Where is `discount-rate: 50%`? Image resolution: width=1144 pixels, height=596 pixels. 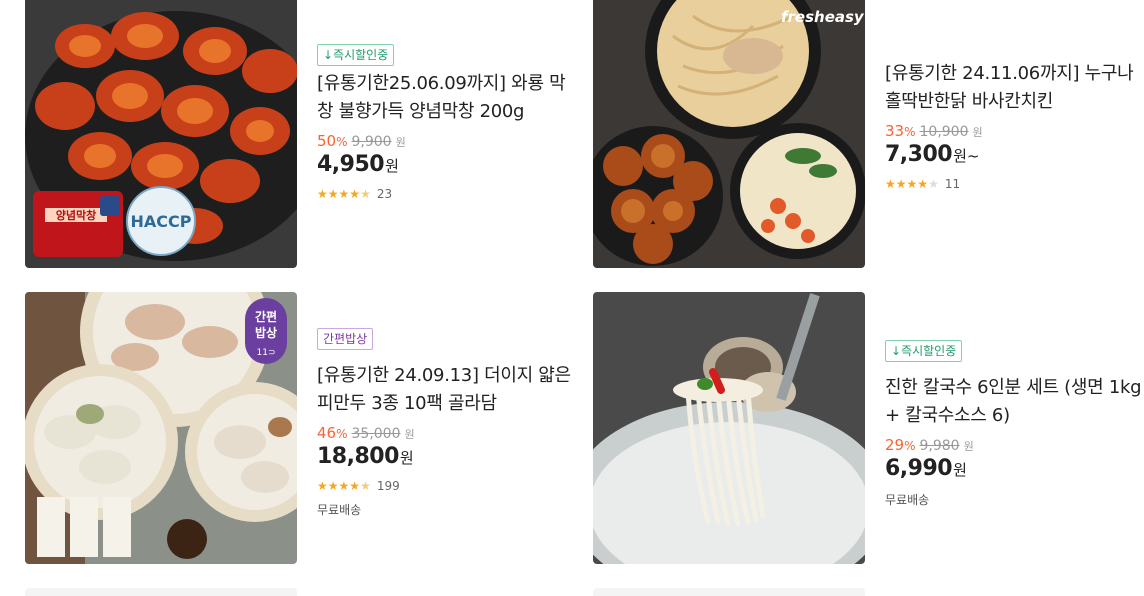 discount-rate: 50% is located at coordinates (332, 141).